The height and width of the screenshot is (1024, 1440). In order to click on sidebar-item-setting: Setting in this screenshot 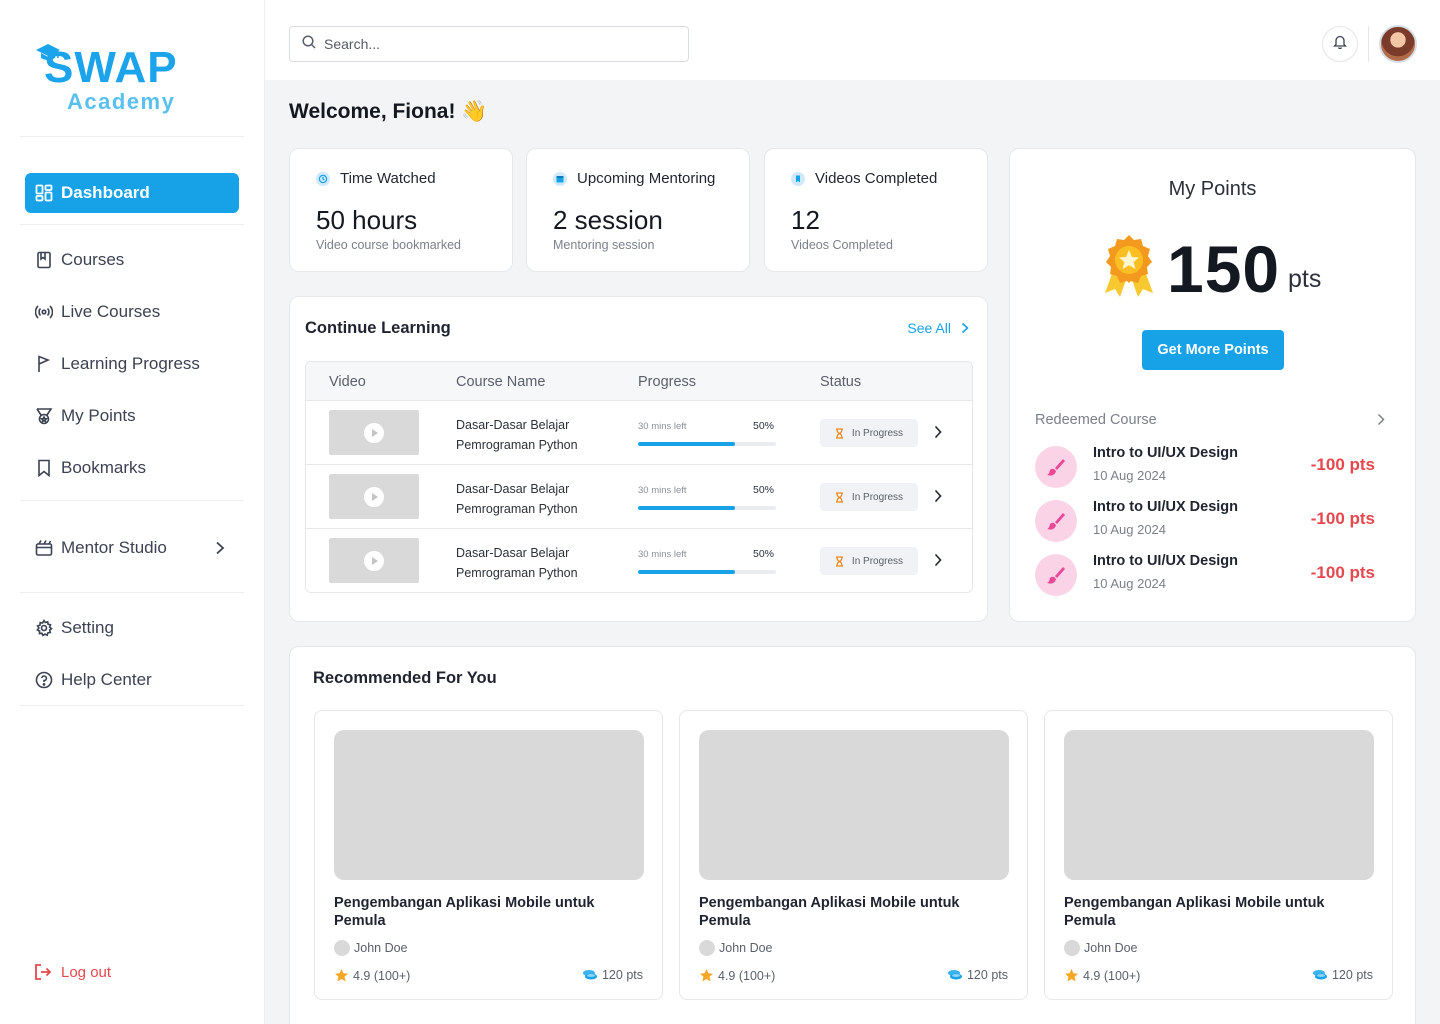, I will do `click(132, 628)`.